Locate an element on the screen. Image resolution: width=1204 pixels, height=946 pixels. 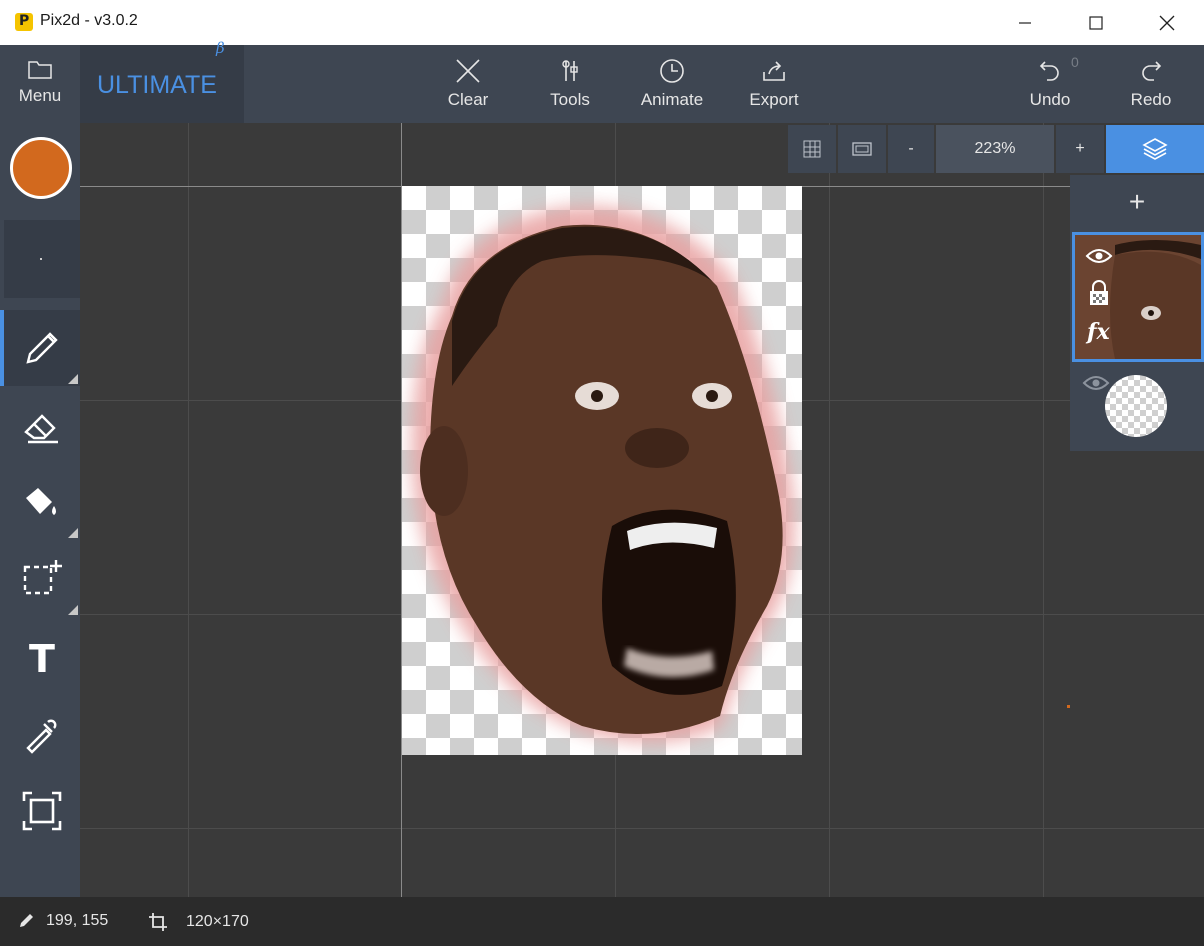
crop-tool is located at coordinates (42, 811).